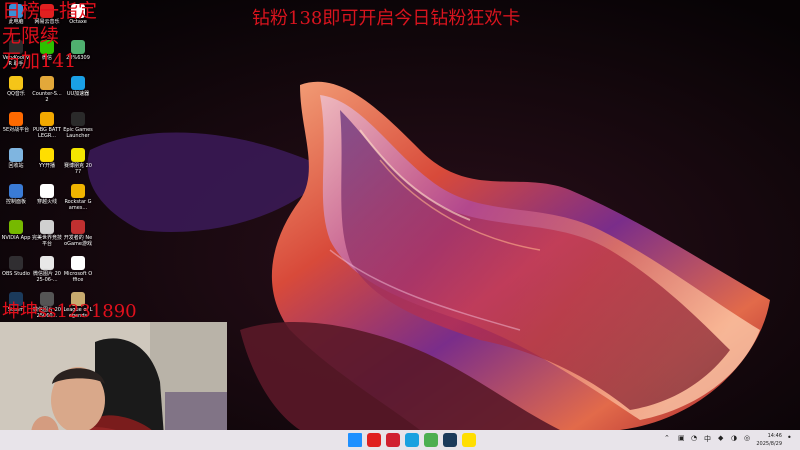 The width and height of the screenshot is (800, 450). I want to click on tray-overflow-chevron-icon: ⌃, so click(667, 438).